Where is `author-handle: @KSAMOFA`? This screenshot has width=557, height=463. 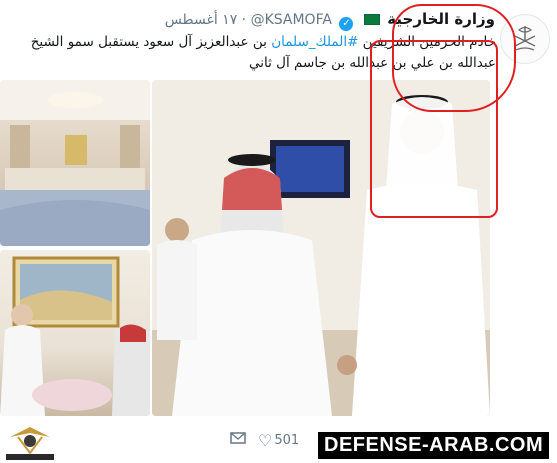
author-handle: @KSAMOFA is located at coordinates (291, 20).